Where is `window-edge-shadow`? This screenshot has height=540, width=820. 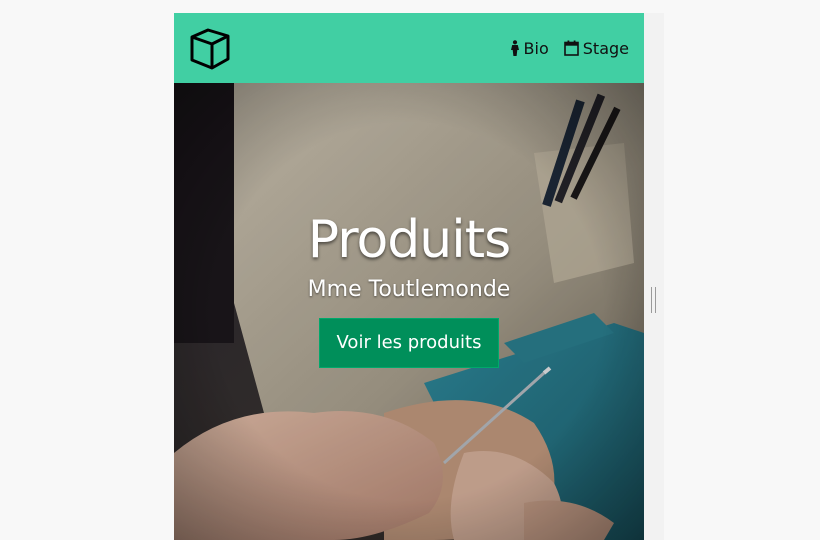 window-edge-shadow is located at coordinates (654, 276).